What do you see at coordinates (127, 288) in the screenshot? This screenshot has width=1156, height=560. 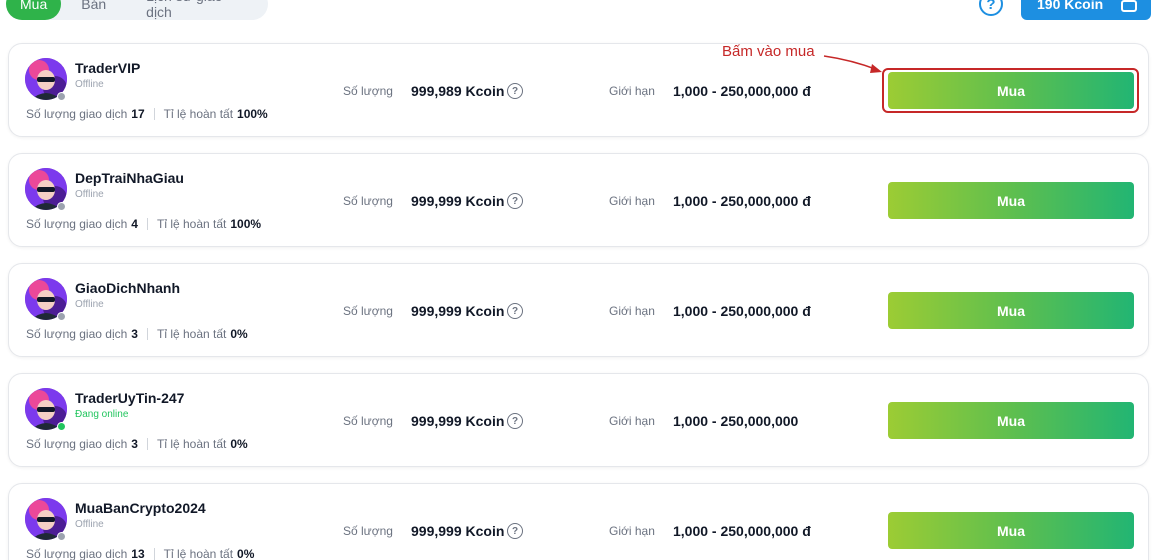 I see `trader-name: GiaoDichNhanh` at bounding box center [127, 288].